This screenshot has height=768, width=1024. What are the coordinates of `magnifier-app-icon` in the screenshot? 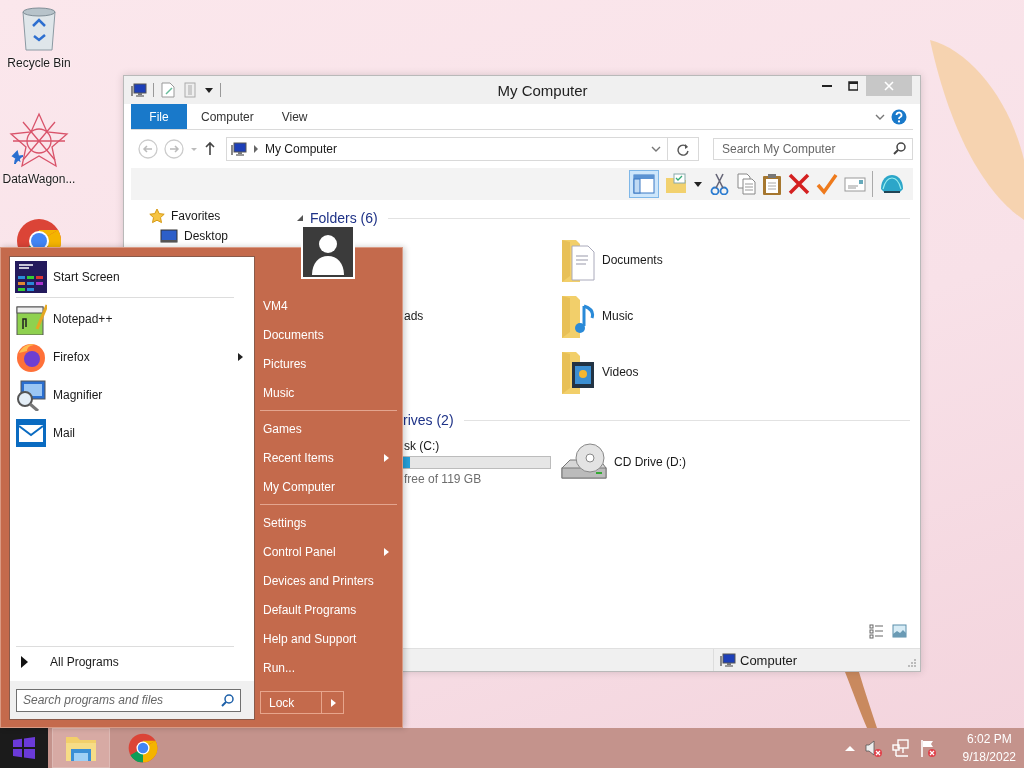 It's located at (31, 395).